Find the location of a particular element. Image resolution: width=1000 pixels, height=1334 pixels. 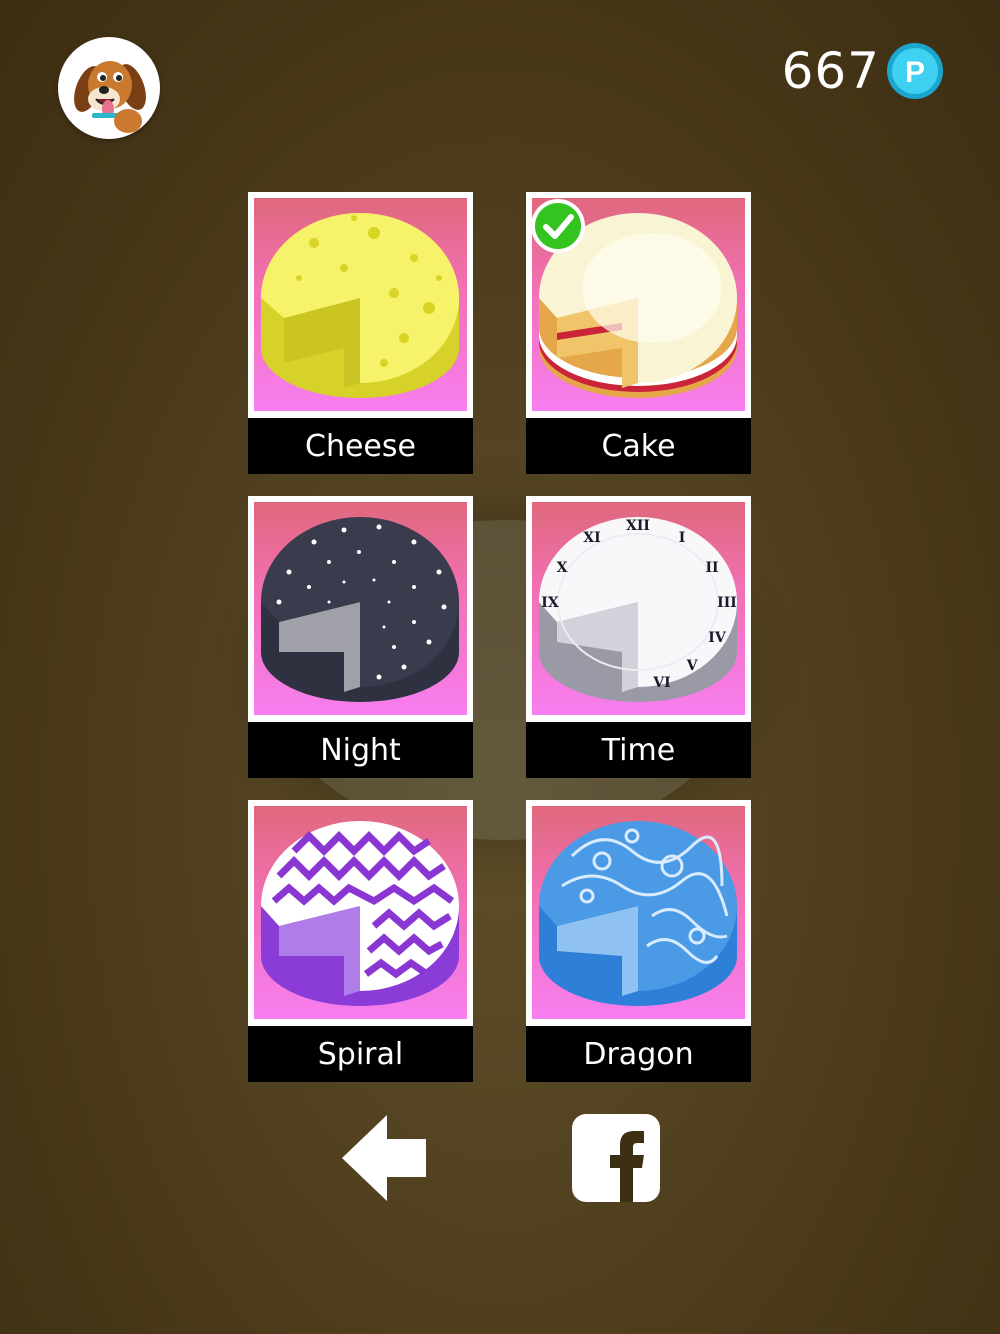

clock-cake-icon: XIIIII IIIIVV VIXIX IX is located at coordinates (638, 609).